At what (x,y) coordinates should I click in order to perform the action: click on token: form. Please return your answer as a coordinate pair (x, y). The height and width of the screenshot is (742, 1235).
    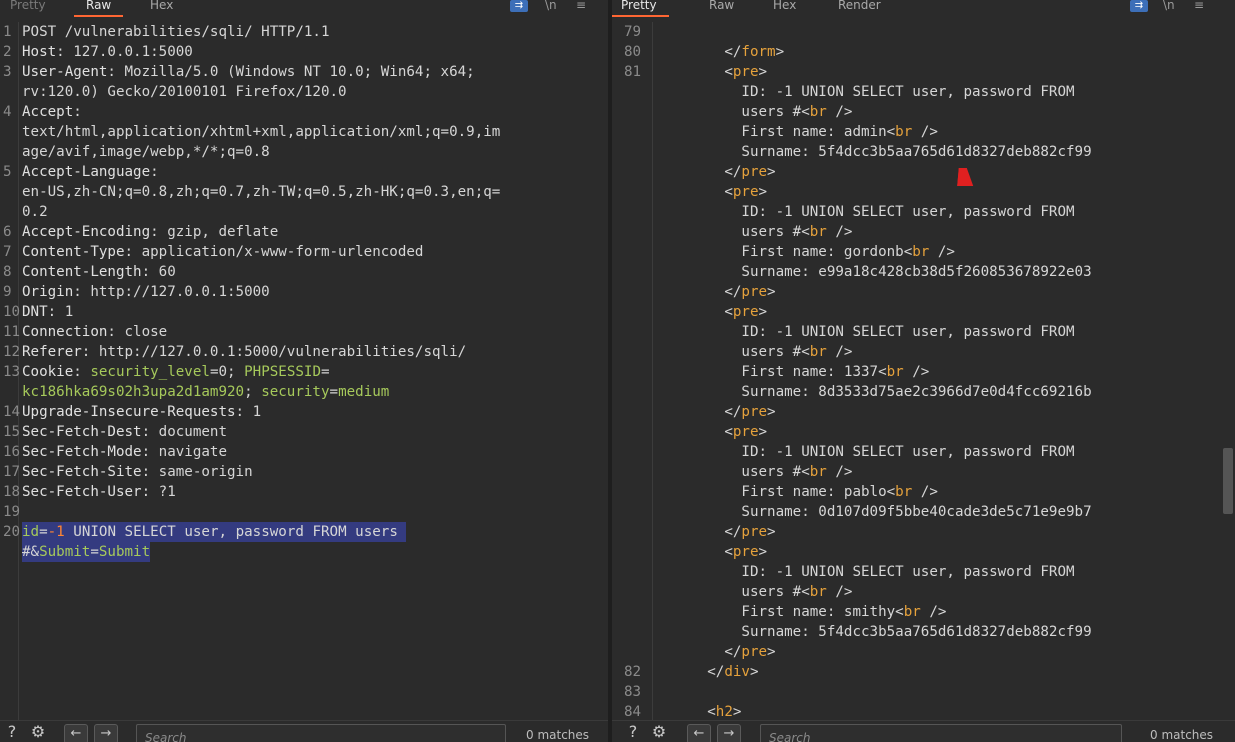
    Looking at the image, I should click on (758, 52).